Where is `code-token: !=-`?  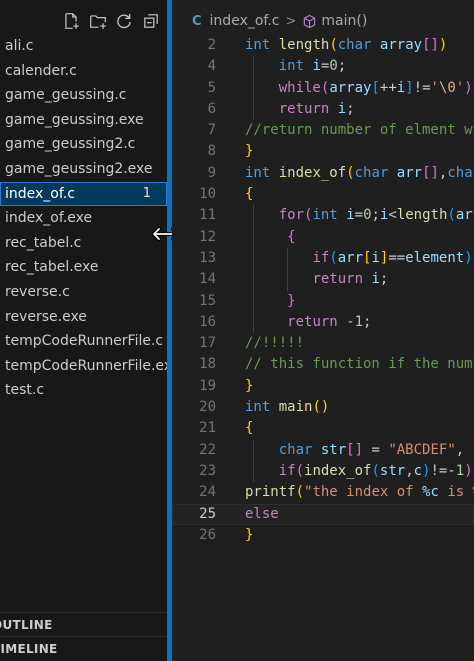 code-token: !=- is located at coordinates (443, 470).